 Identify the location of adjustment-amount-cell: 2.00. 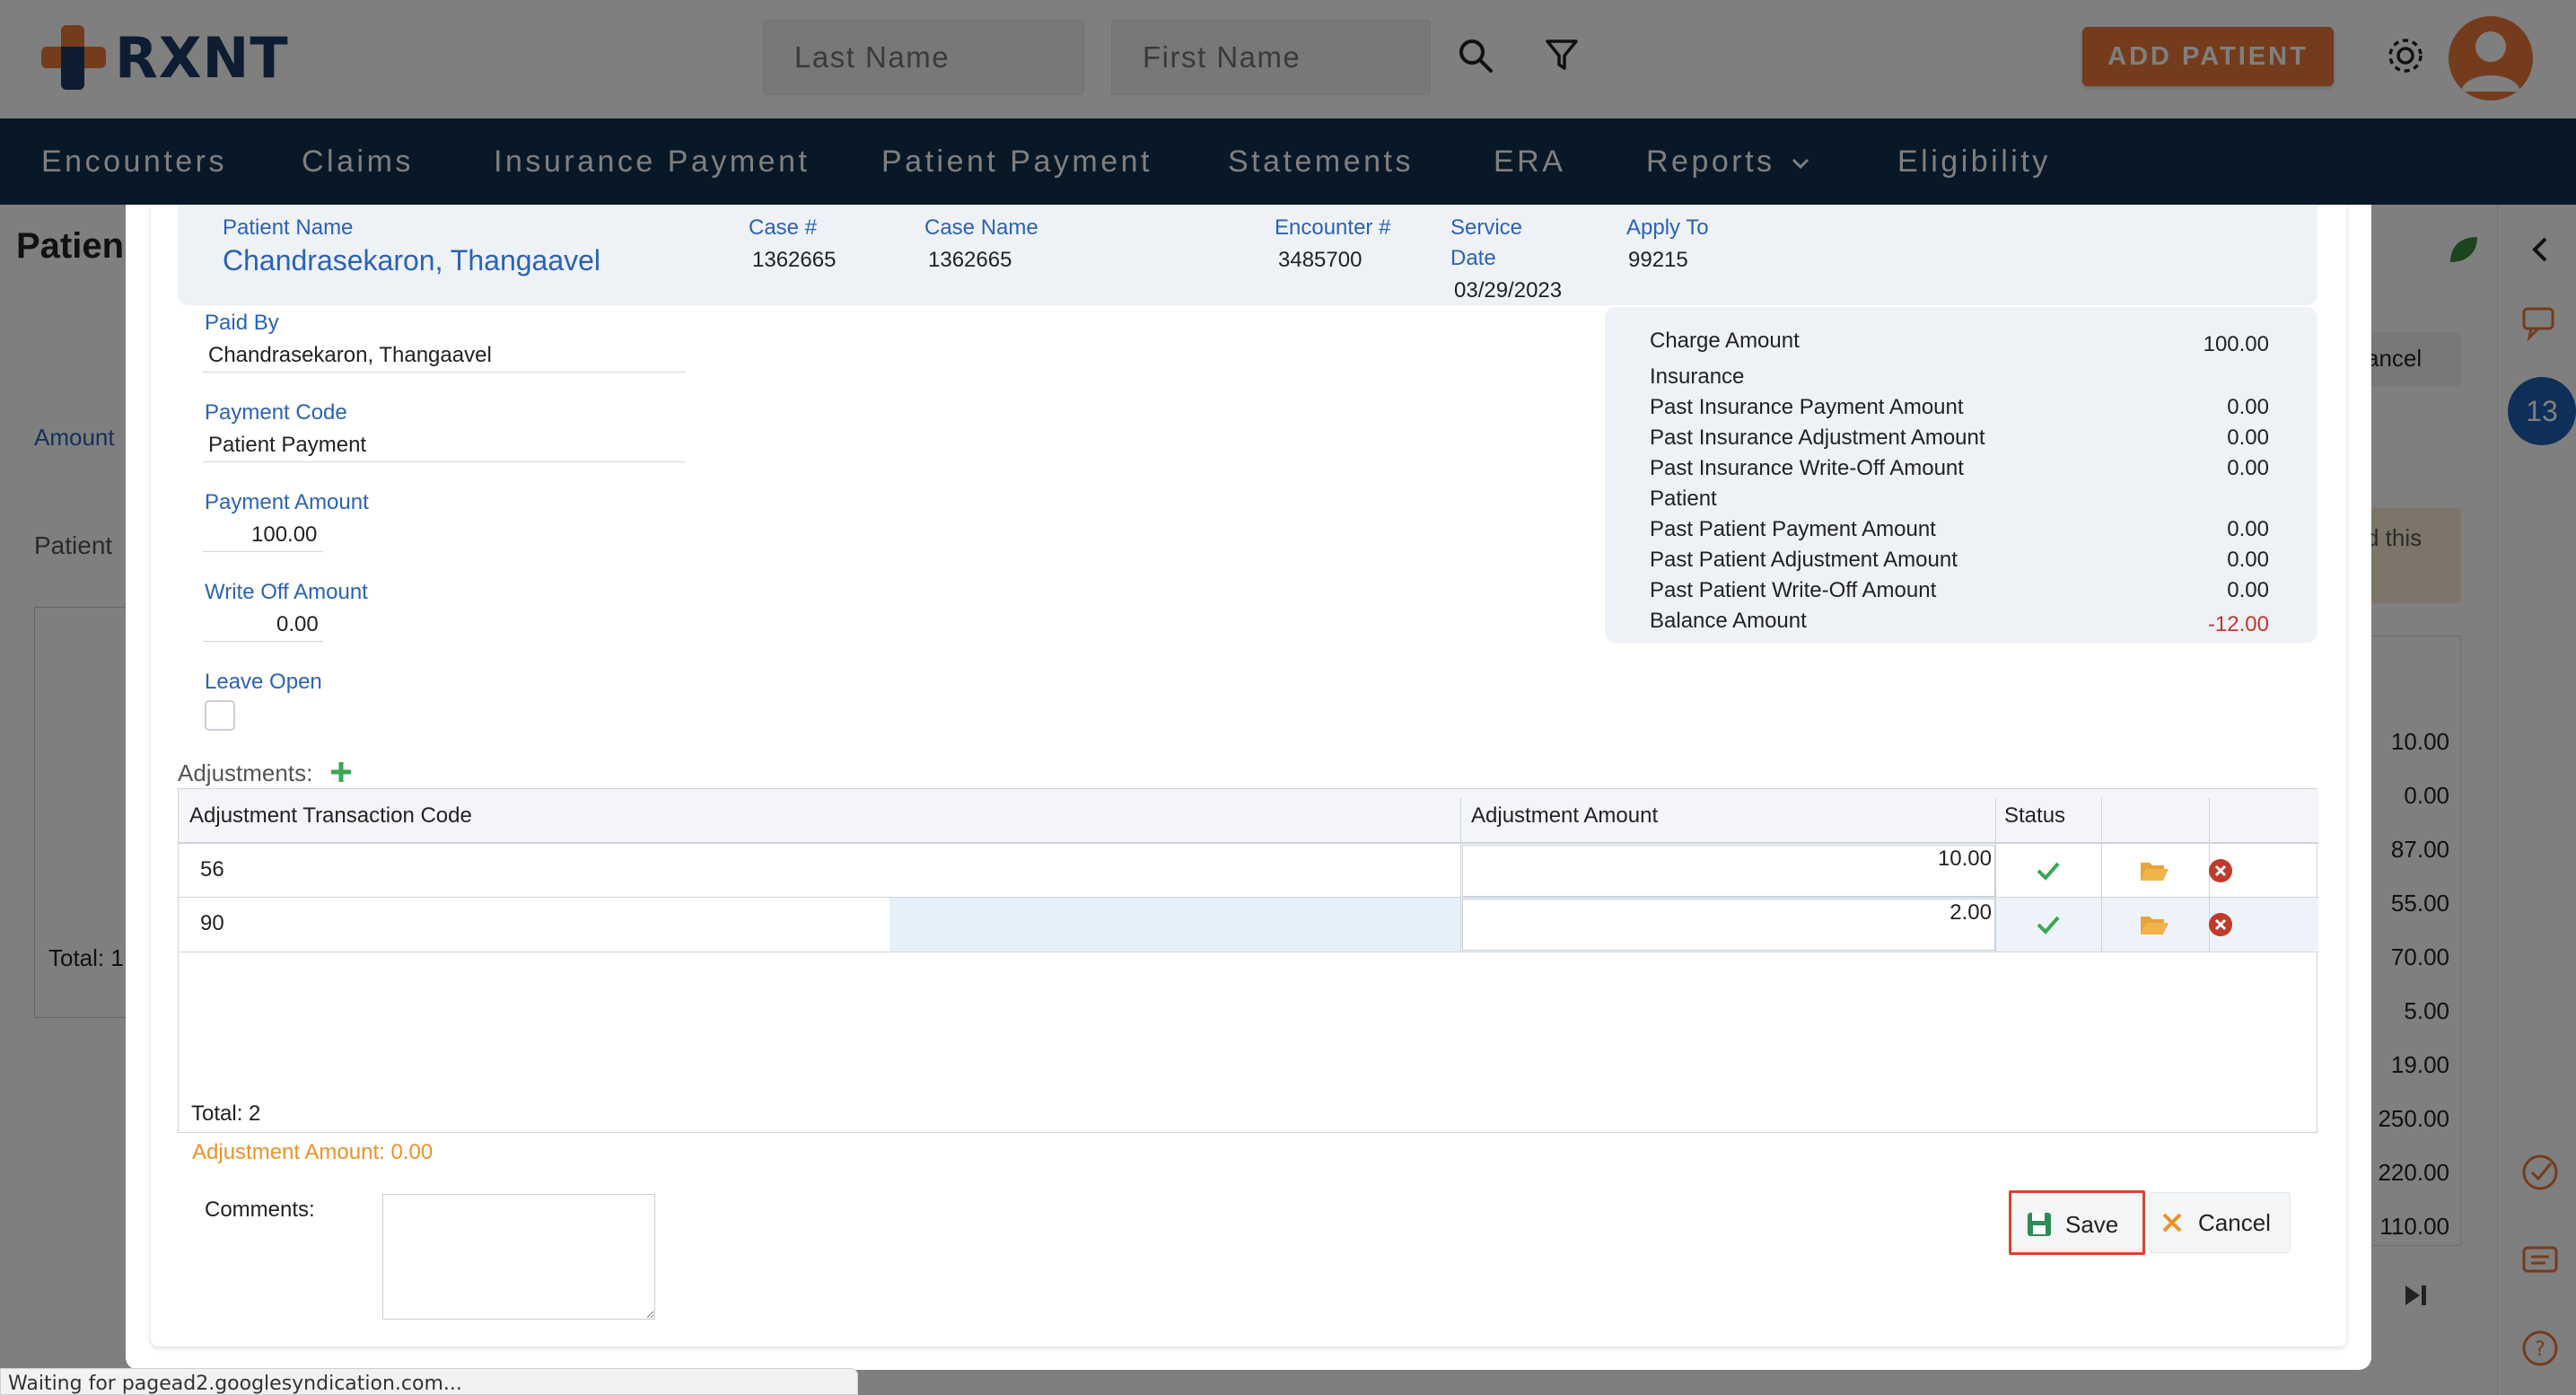
(1971, 913).